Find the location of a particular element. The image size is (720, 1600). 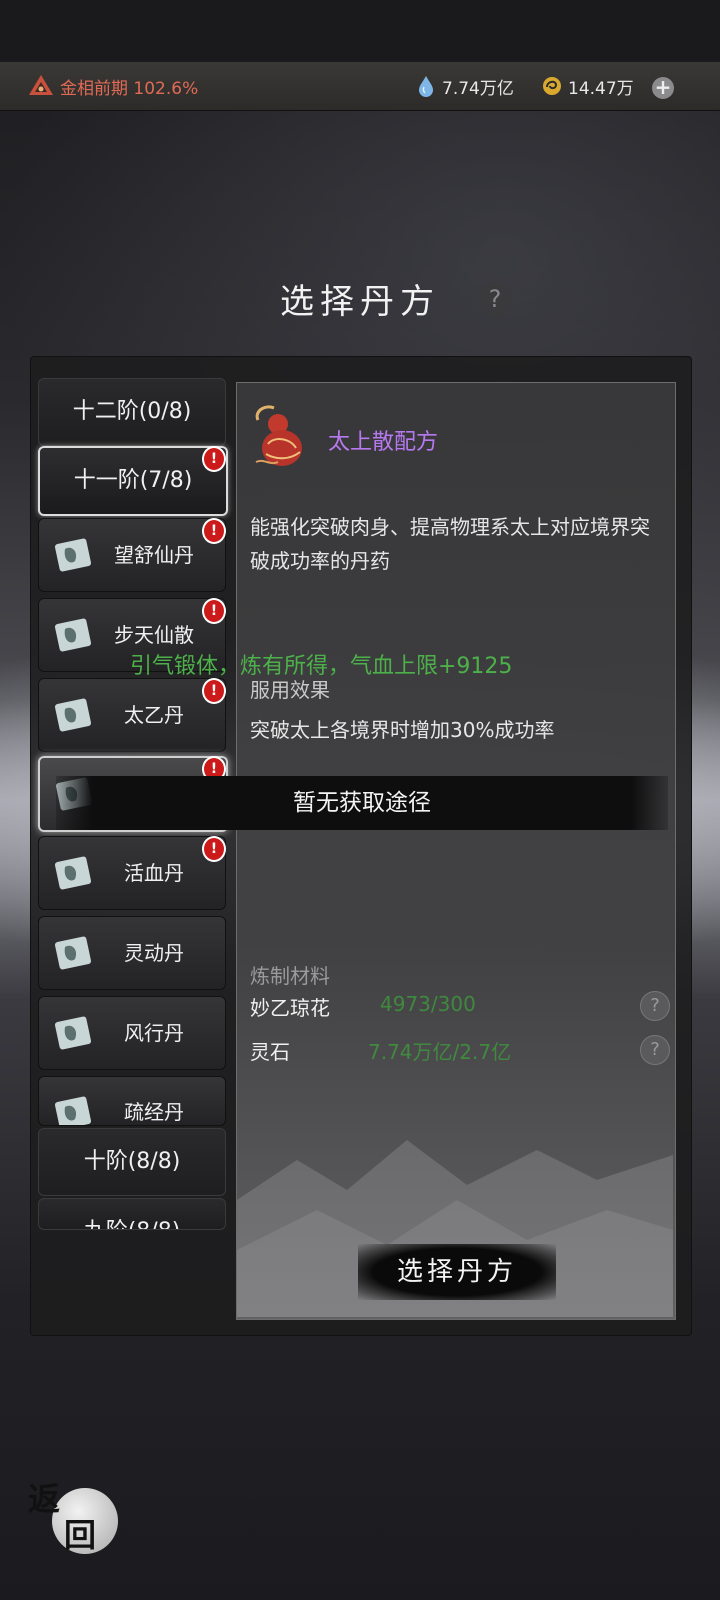

pill-name: 望舒仙丹 is located at coordinates (154, 555).